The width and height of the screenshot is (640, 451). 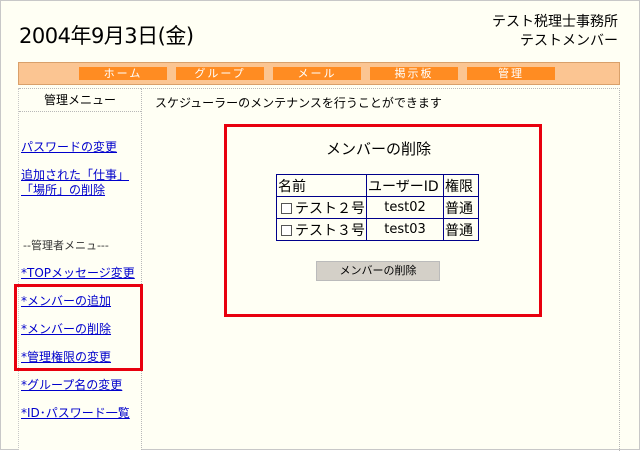 What do you see at coordinates (555, 22) in the screenshot?
I see `office-name: テスト税理士事務所` at bounding box center [555, 22].